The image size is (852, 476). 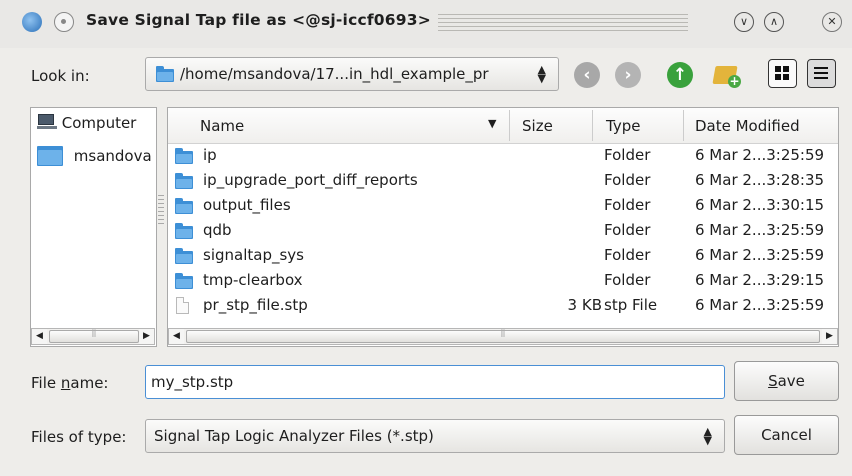 I want to click on column-type: Type, so click(x=623, y=126).